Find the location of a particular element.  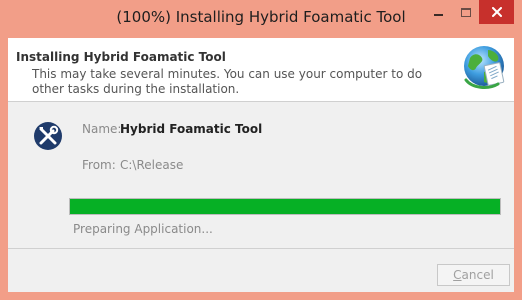

from-value: C:\Release is located at coordinates (152, 165).